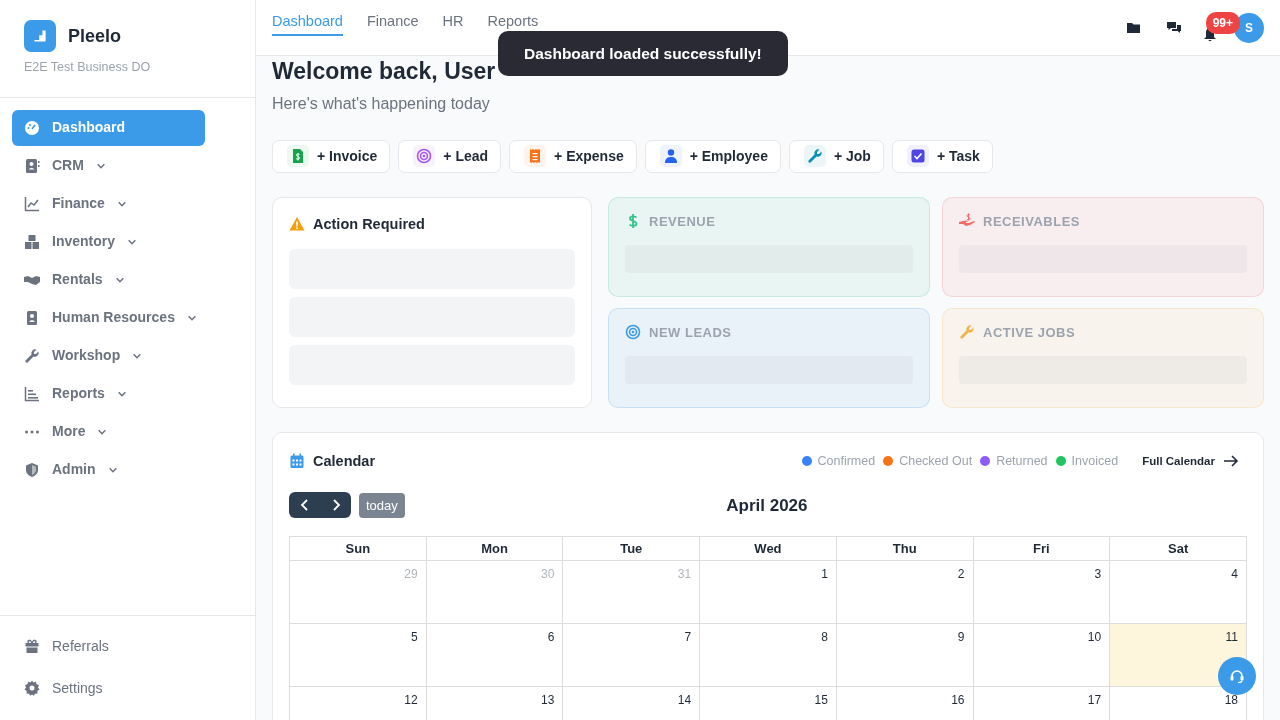 This screenshot has height=720, width=1280. I want to click on sidebar-item: Human Resources, so click(110, 317).